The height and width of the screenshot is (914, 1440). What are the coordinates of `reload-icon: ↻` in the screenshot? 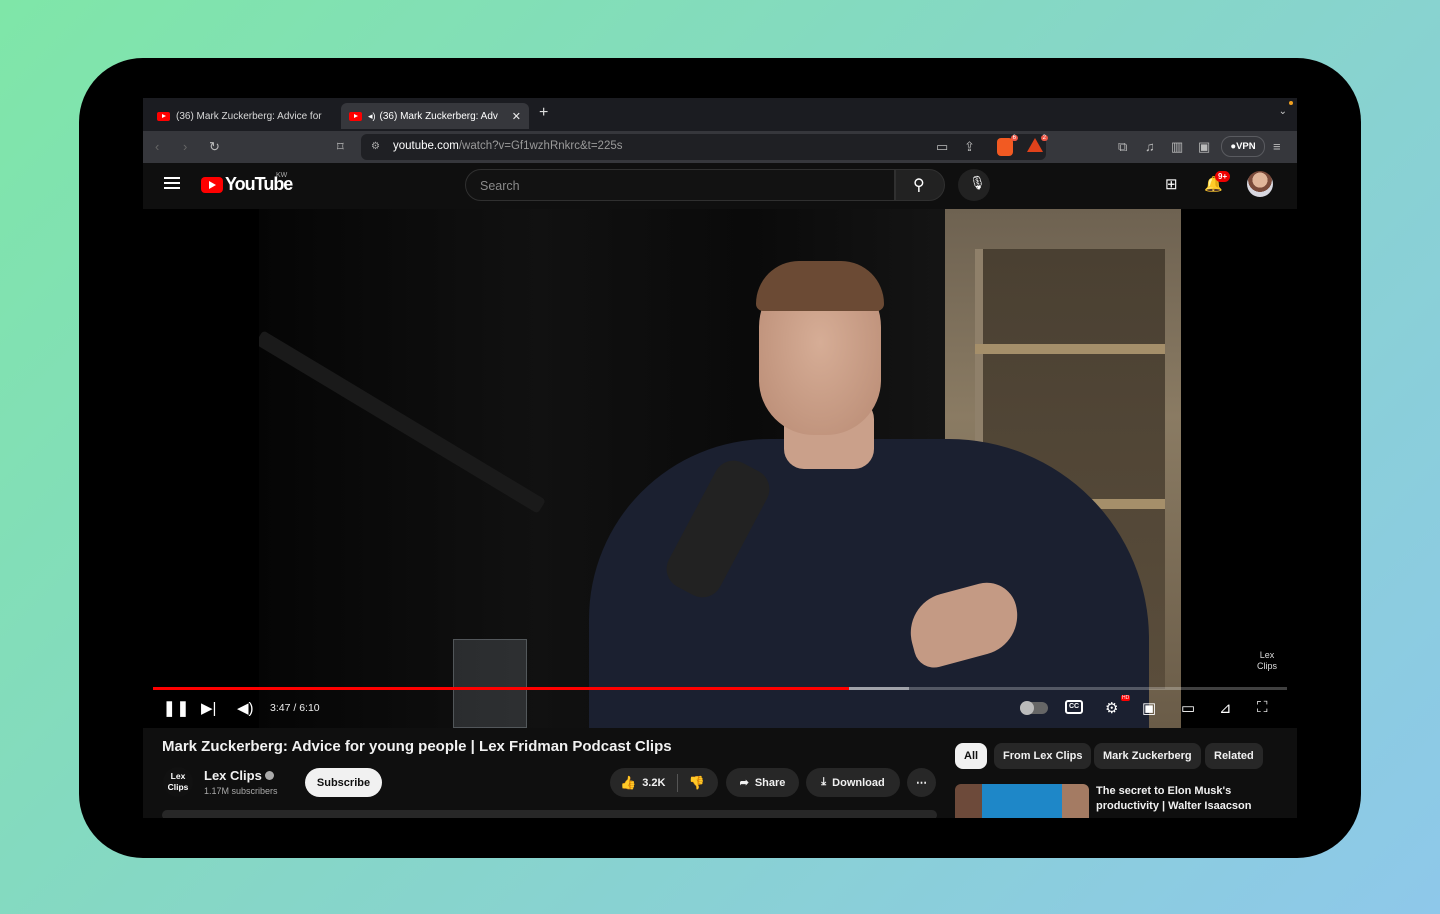 It's located at (214, 147).